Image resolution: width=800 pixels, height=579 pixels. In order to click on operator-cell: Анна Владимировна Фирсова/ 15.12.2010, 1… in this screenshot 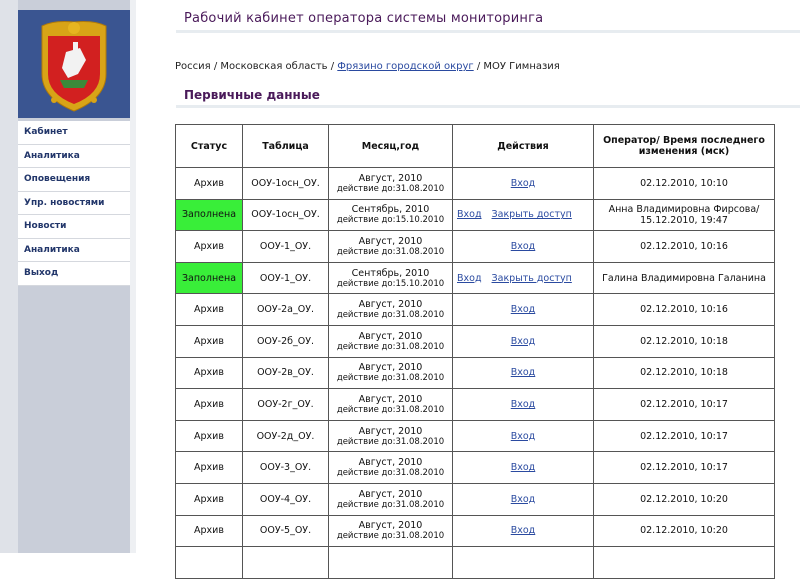, I will do `click(684, 215)`.